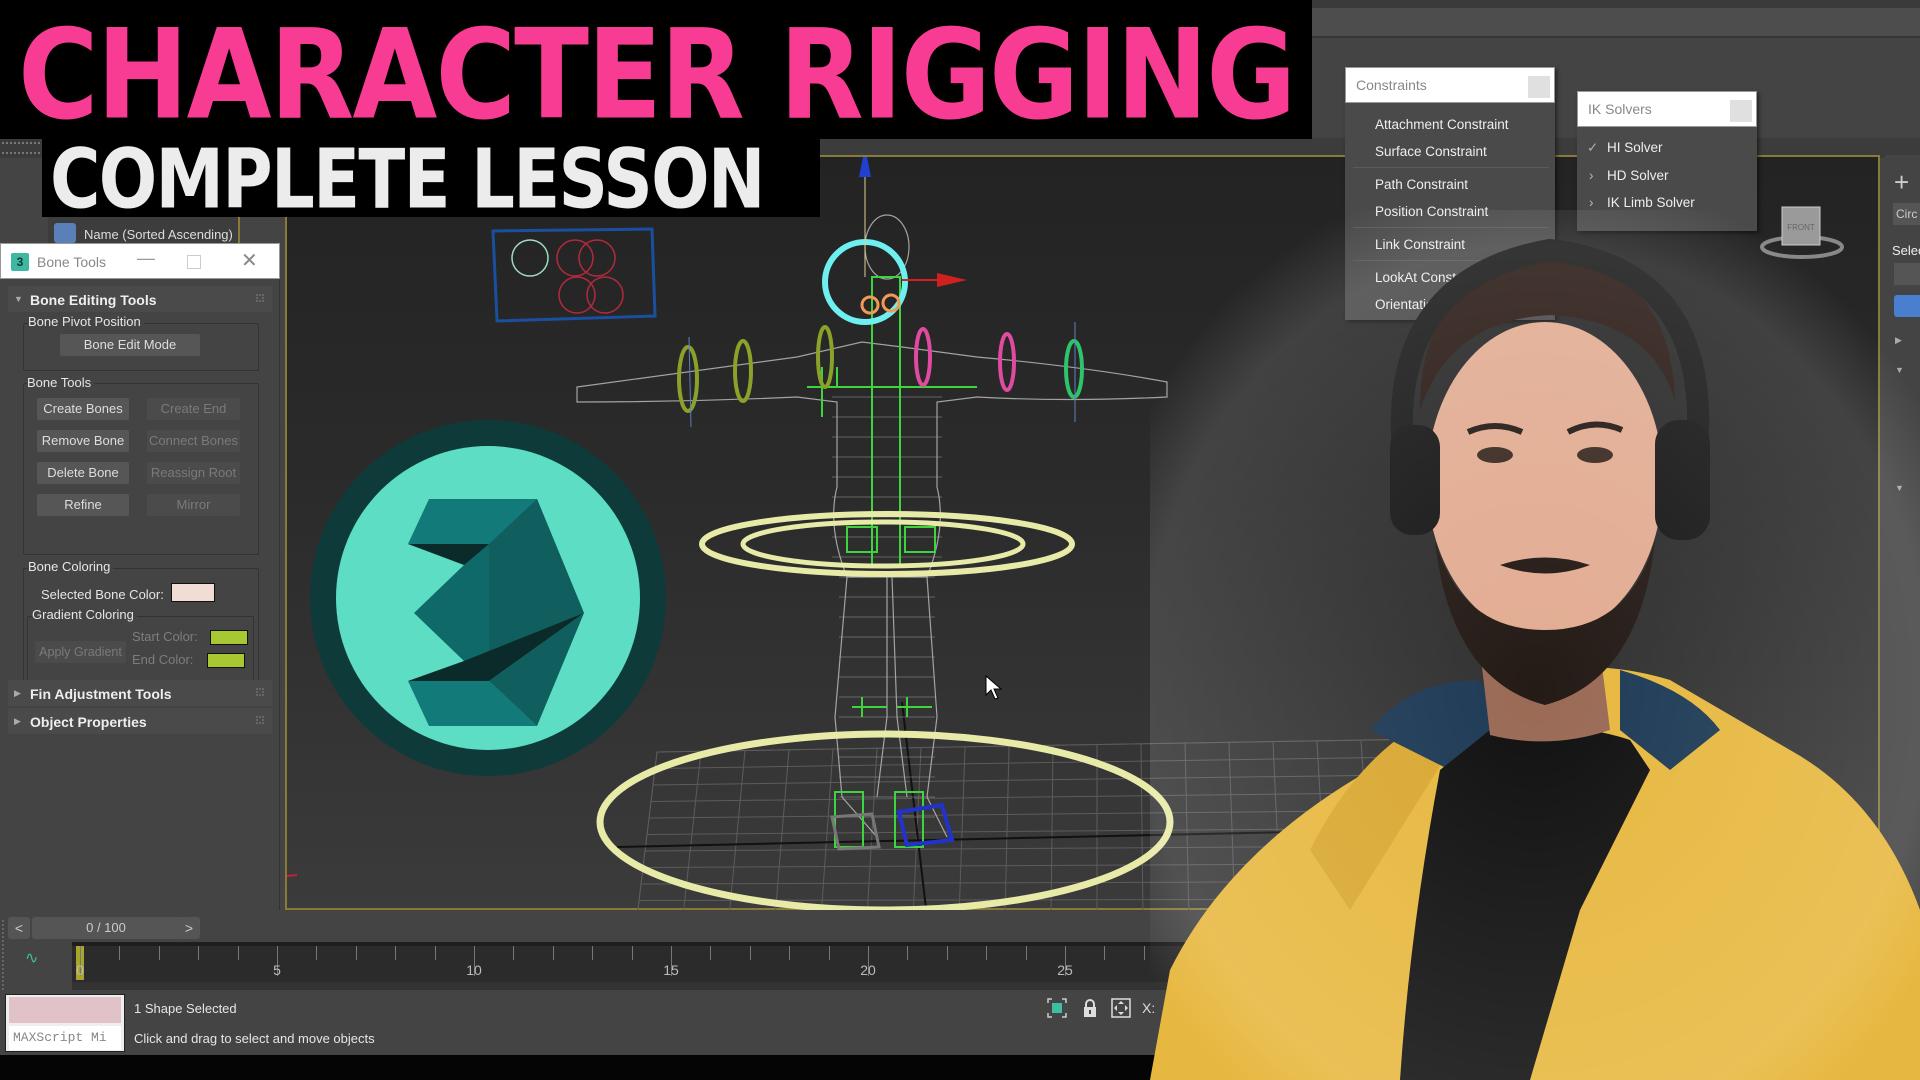 The width and height of the screenshot is (1920, 1080). What do you see at coordinates (530, 258) in the screenshot?
I see `selector-circle-green` at bounding box center [530, 258].